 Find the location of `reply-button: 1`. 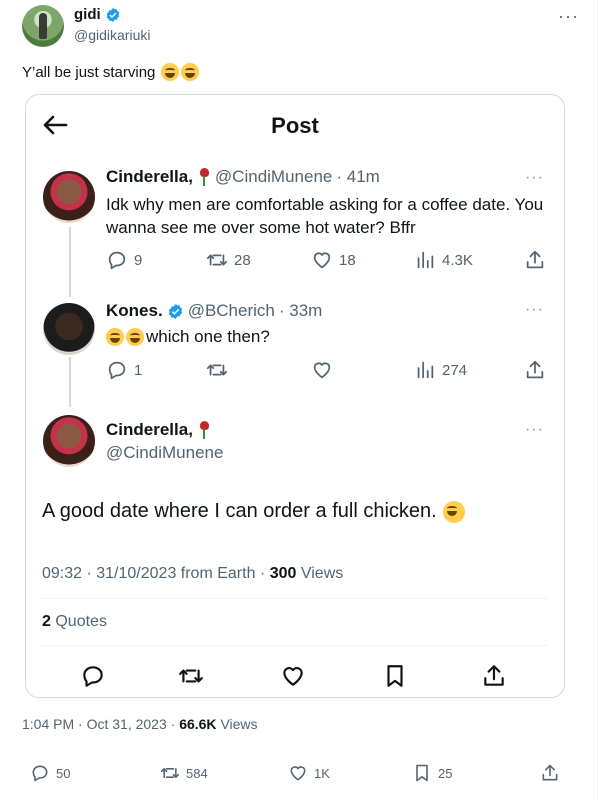

reply-button: 1 is located at coordinates (124, 370).